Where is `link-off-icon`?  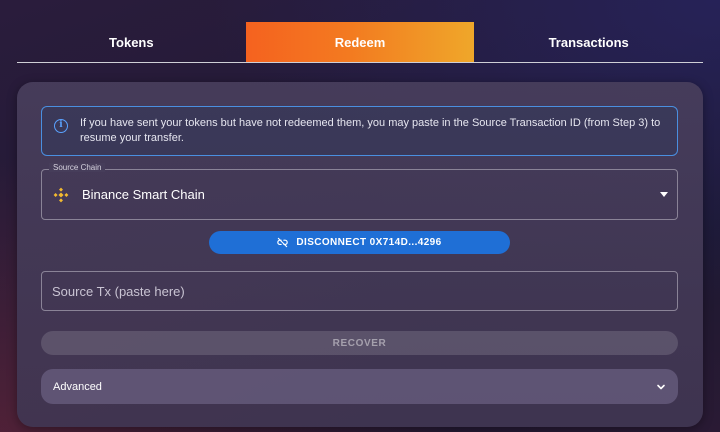 link-off-icon is located at coordinates (283, 242).